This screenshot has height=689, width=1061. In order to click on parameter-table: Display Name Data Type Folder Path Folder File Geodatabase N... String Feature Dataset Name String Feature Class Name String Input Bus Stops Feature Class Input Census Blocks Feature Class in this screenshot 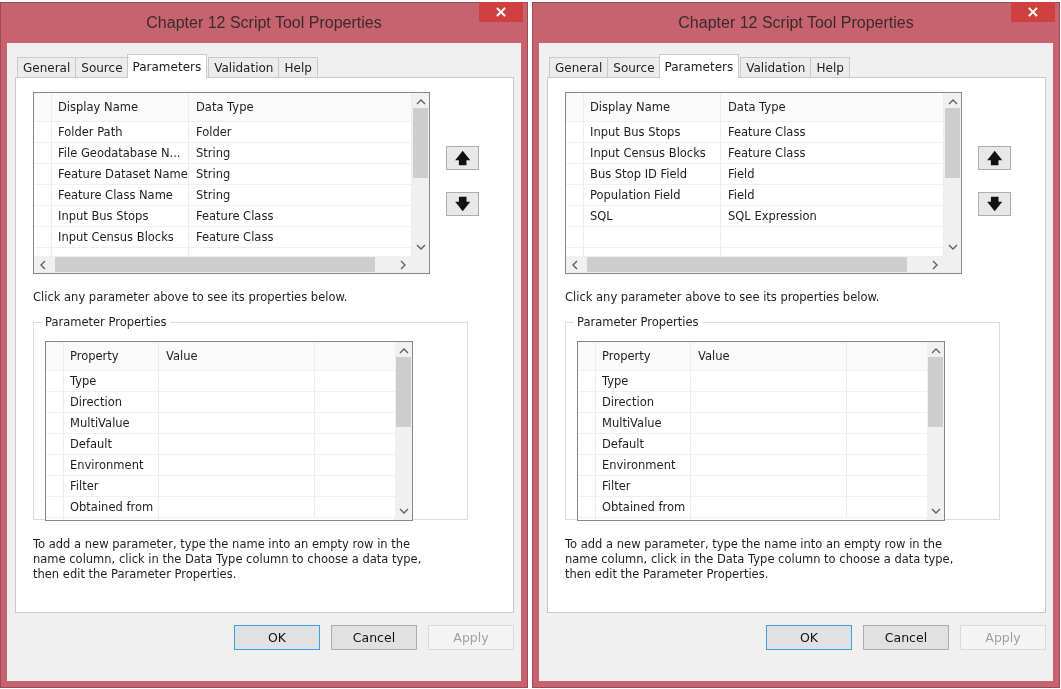, I will do `click(231, 183)`.